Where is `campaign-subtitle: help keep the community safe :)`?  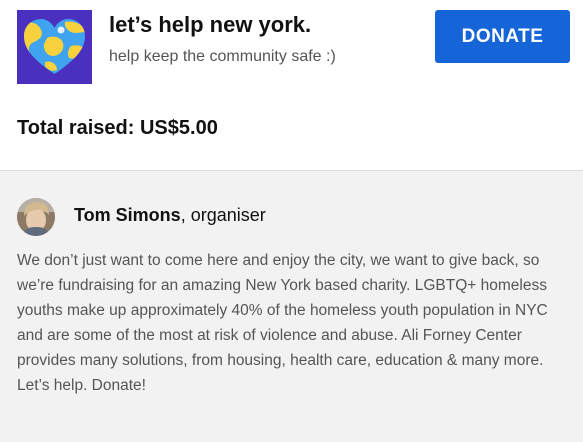 campaign-subtitle: help keep the community safe :) is located at coordinates (222, 56).